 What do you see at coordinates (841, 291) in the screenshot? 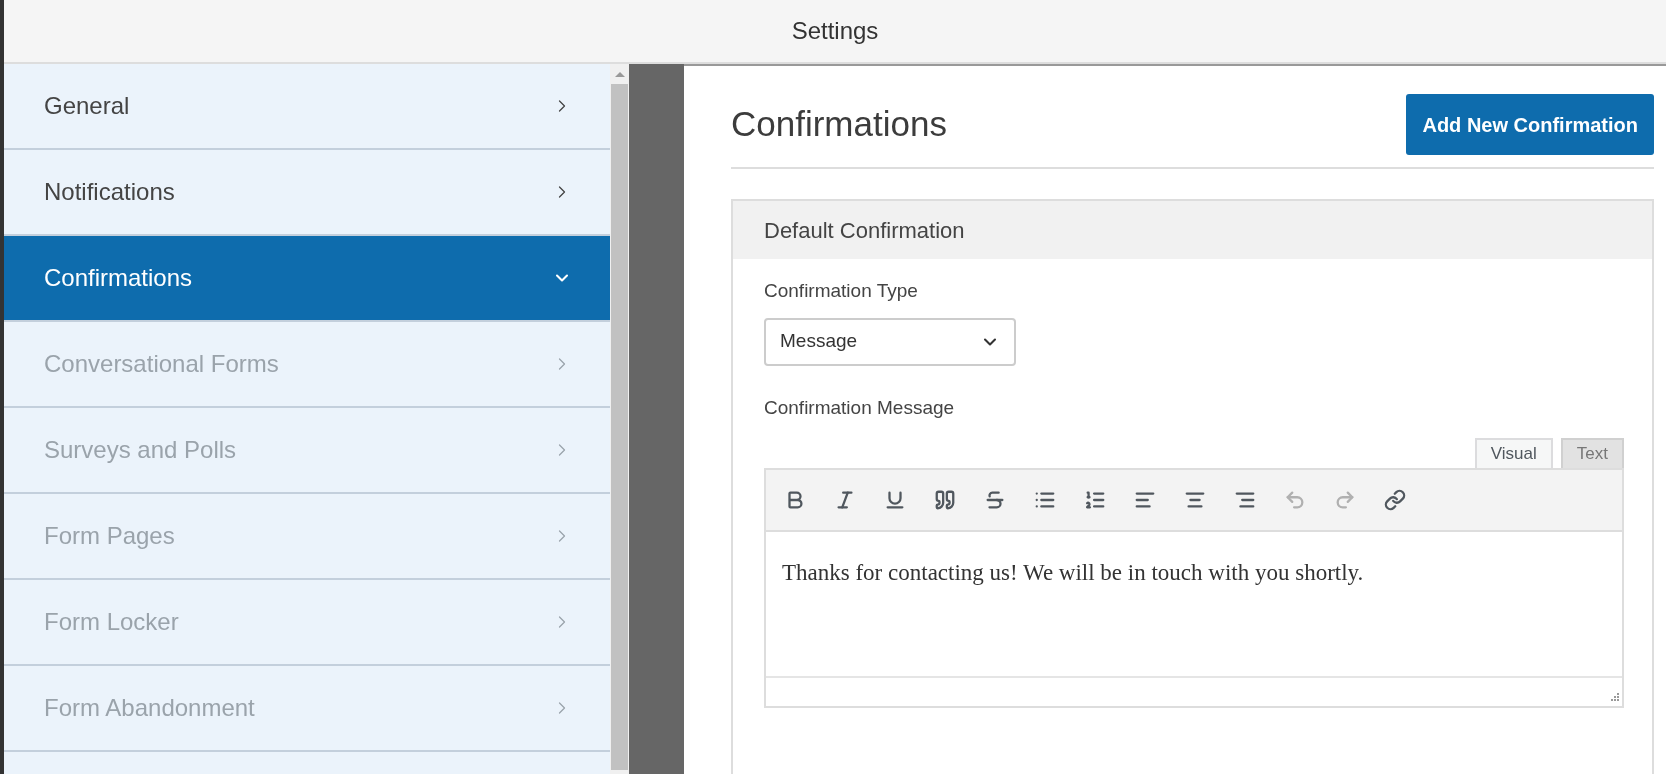
I see `field-label: Confirmation Type` at bounding box center [841, 291].